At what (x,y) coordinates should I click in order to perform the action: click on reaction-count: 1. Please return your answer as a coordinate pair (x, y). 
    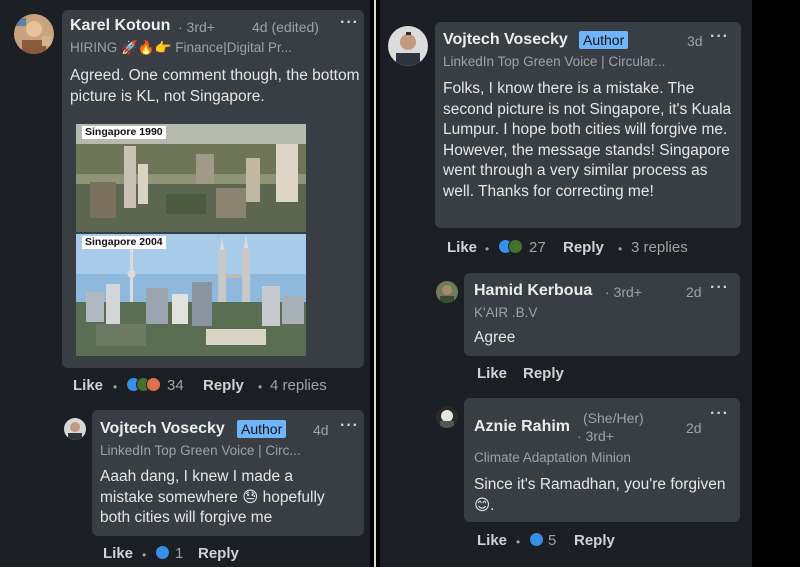
    Looking at the image, I should click on (179, 553).